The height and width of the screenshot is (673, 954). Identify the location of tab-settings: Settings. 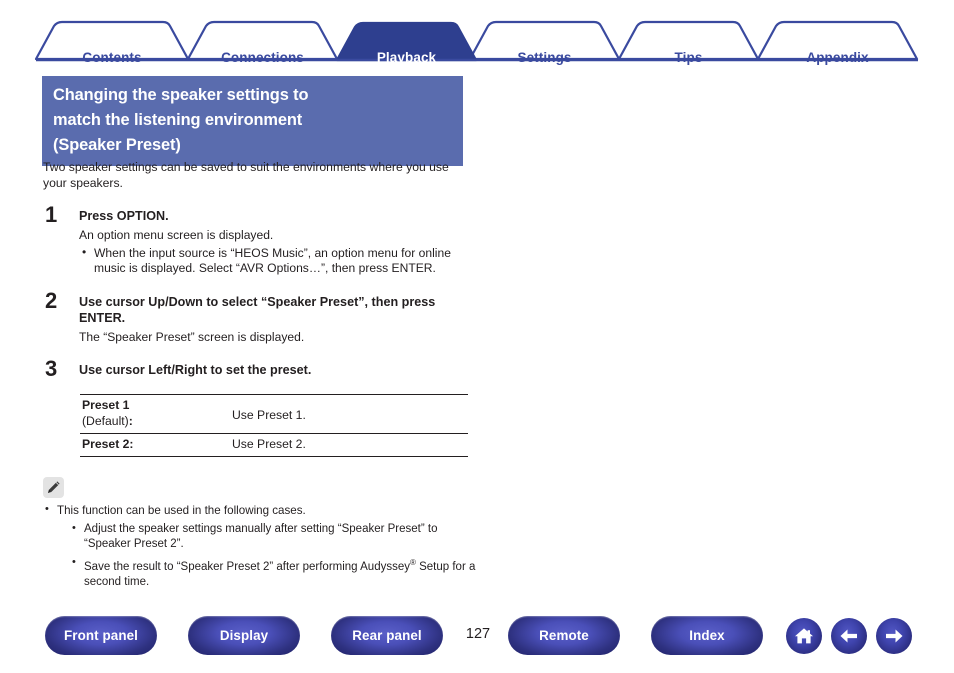
(544, 57).